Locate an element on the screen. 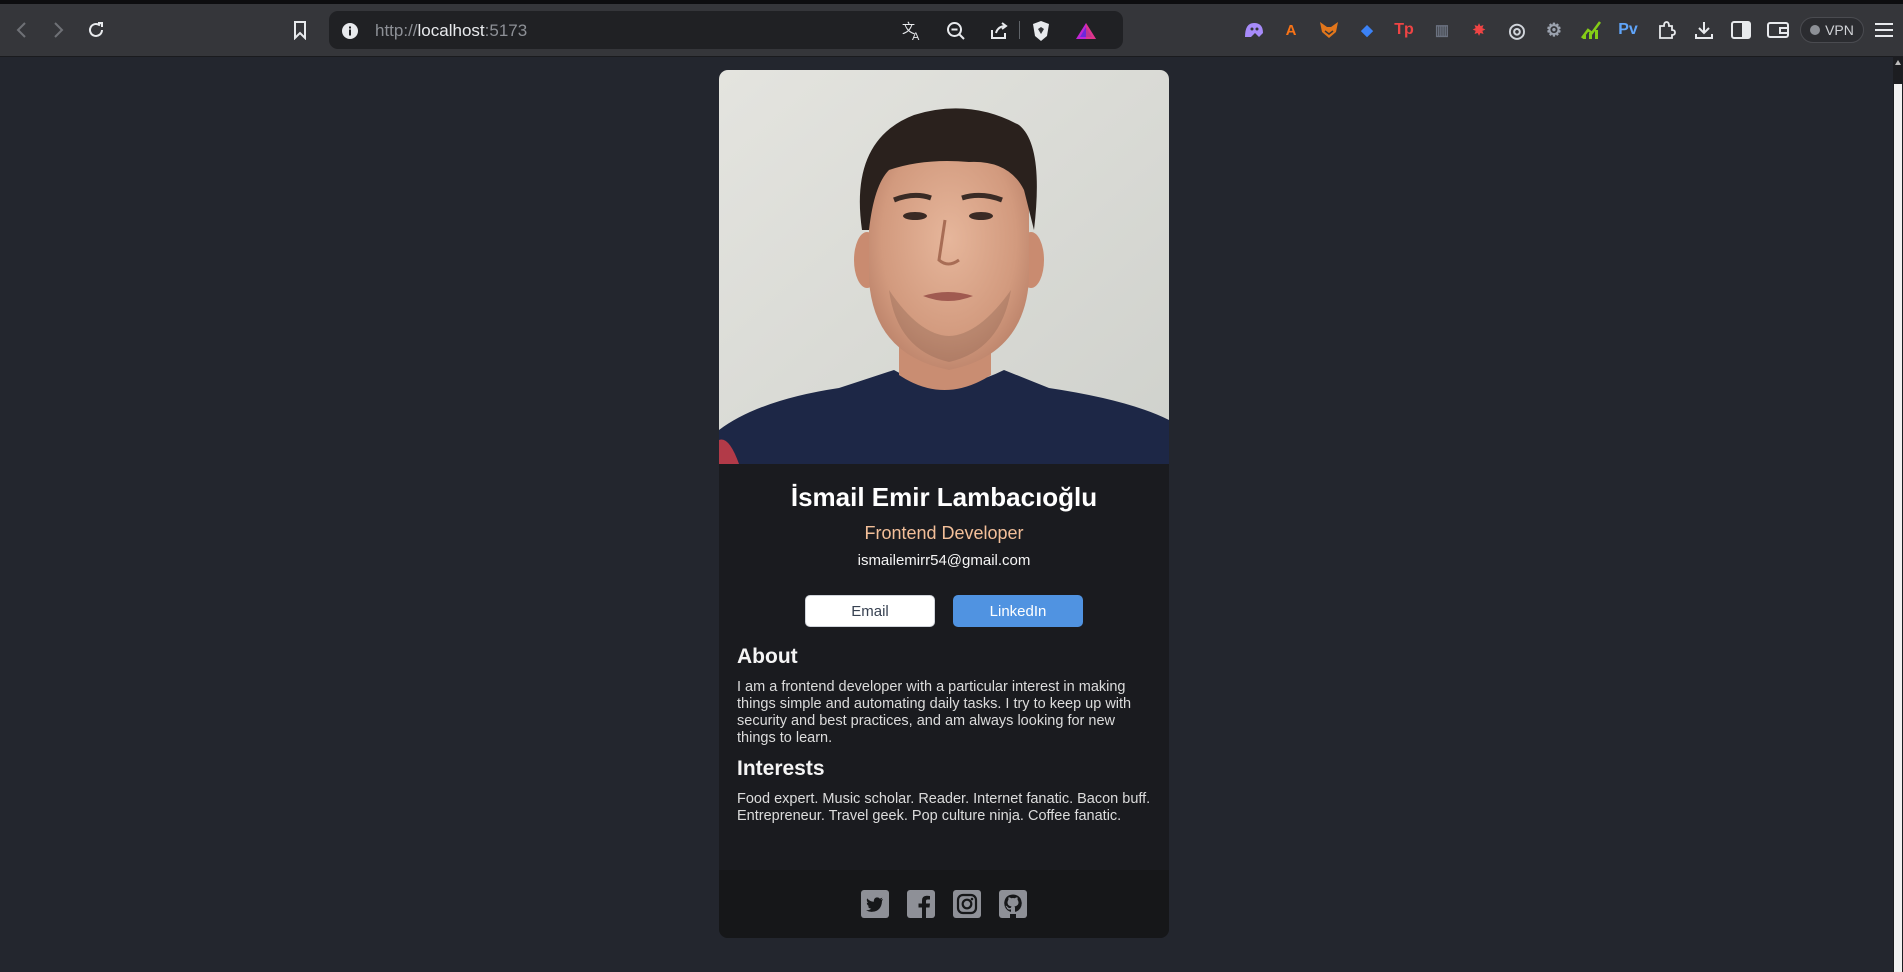 The height and width of the screenshot is (972, 1903). profile-email: ismailemirr54@gmail.com is located at coordinates (944, 560).